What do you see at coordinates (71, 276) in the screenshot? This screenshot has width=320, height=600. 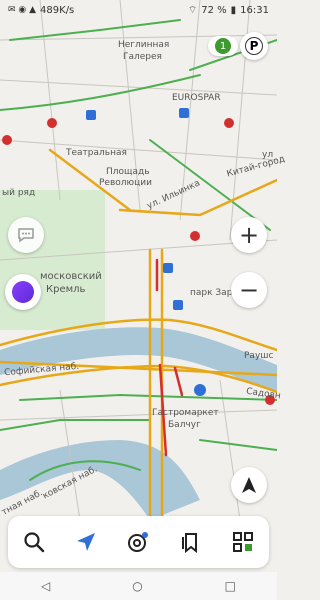 I see `map-label-moskovsky: московский` at bounding box center [71, 276].